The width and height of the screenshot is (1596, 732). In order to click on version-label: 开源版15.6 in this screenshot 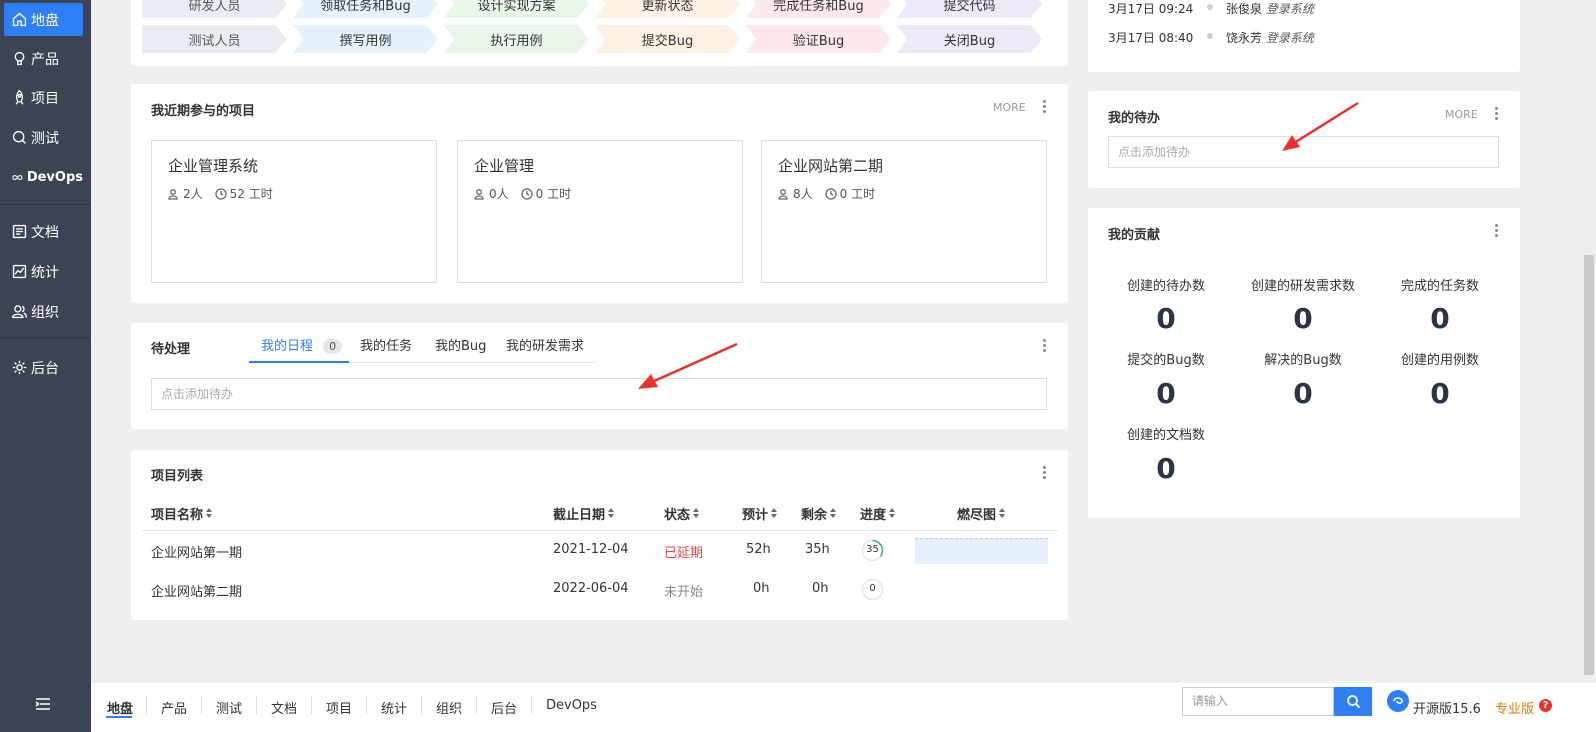, I will do `click(1447, 707)`.